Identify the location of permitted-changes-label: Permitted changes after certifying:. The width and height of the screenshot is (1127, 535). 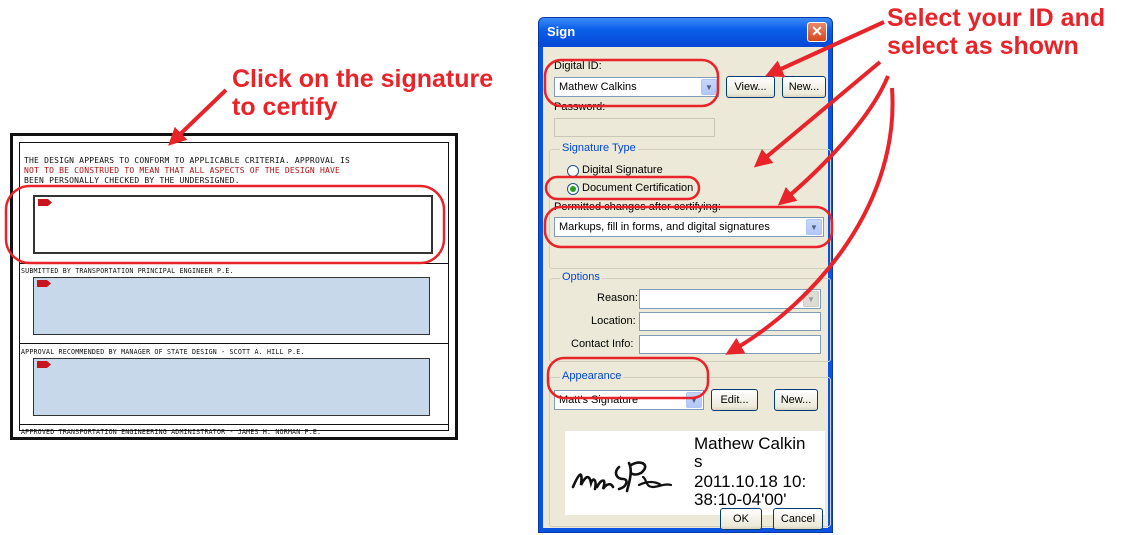
(637, 207).